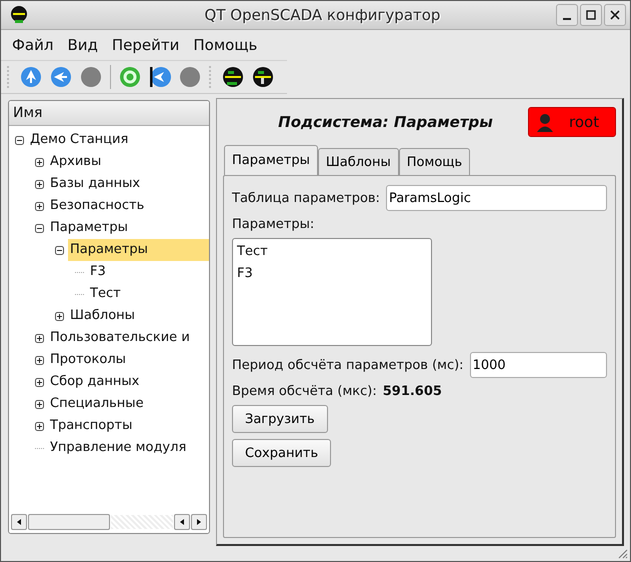 The height and width of the screenshot is (562, 631). I want to click on minimize-icon, so click(567, 19).